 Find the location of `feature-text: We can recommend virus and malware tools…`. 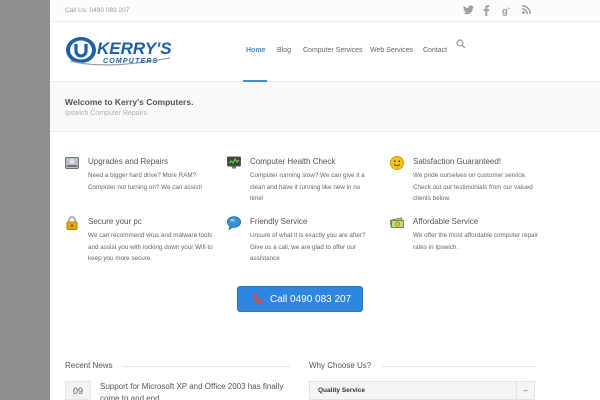

feature-text: We can recommend virus and malware tools… is located at coordinates (150, 247).